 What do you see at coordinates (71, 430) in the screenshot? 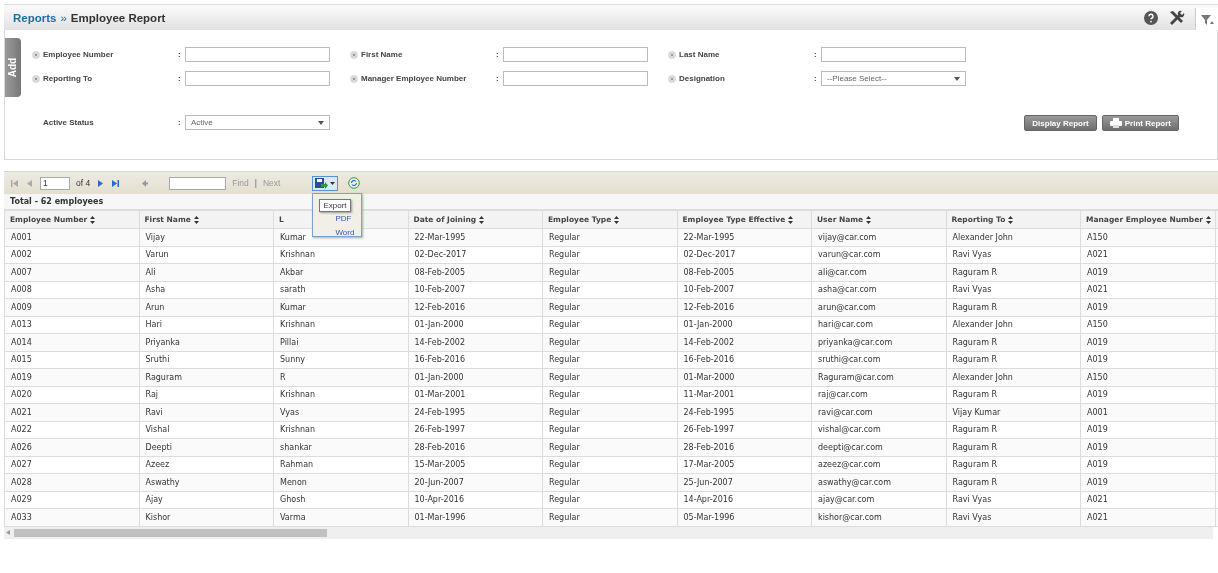
I see `table-cell: A022` at bounding box center [71, 430].